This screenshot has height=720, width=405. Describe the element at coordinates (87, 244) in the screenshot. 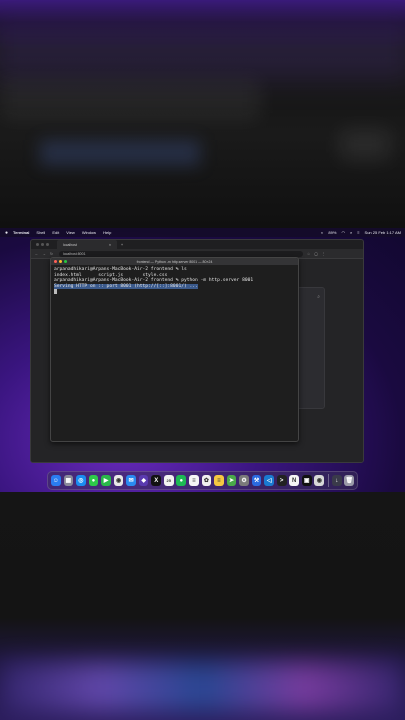

I see `browser-tab: localhost ×` at that location.